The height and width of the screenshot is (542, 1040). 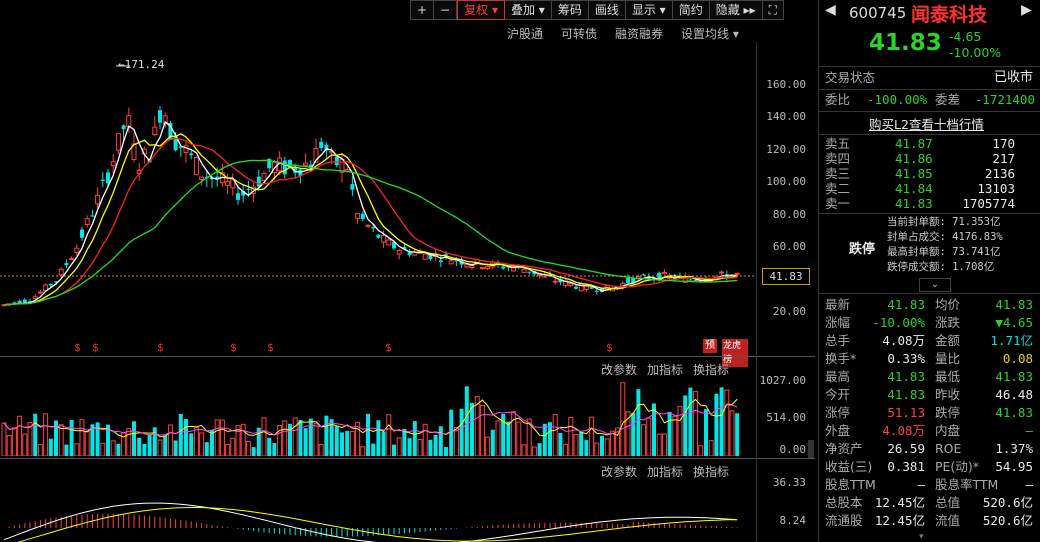 I want to click on forecast-tag: 预, so click(x=710, y=346).